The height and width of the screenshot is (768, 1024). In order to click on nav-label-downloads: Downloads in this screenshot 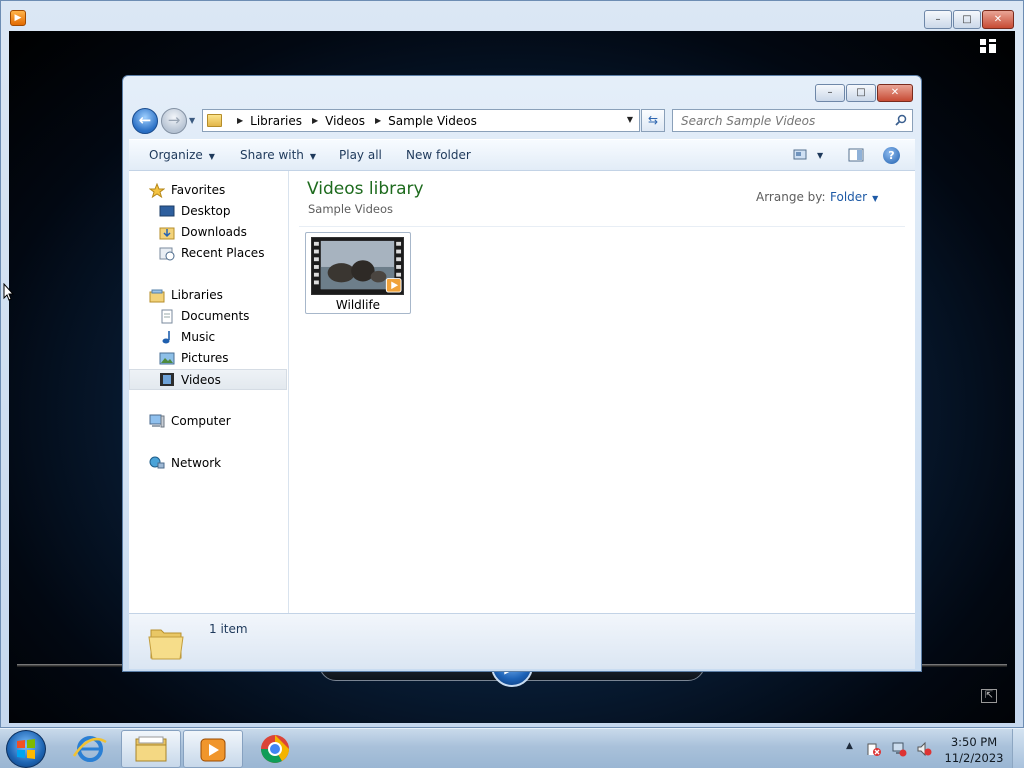, I will do `click(214, 232)`.